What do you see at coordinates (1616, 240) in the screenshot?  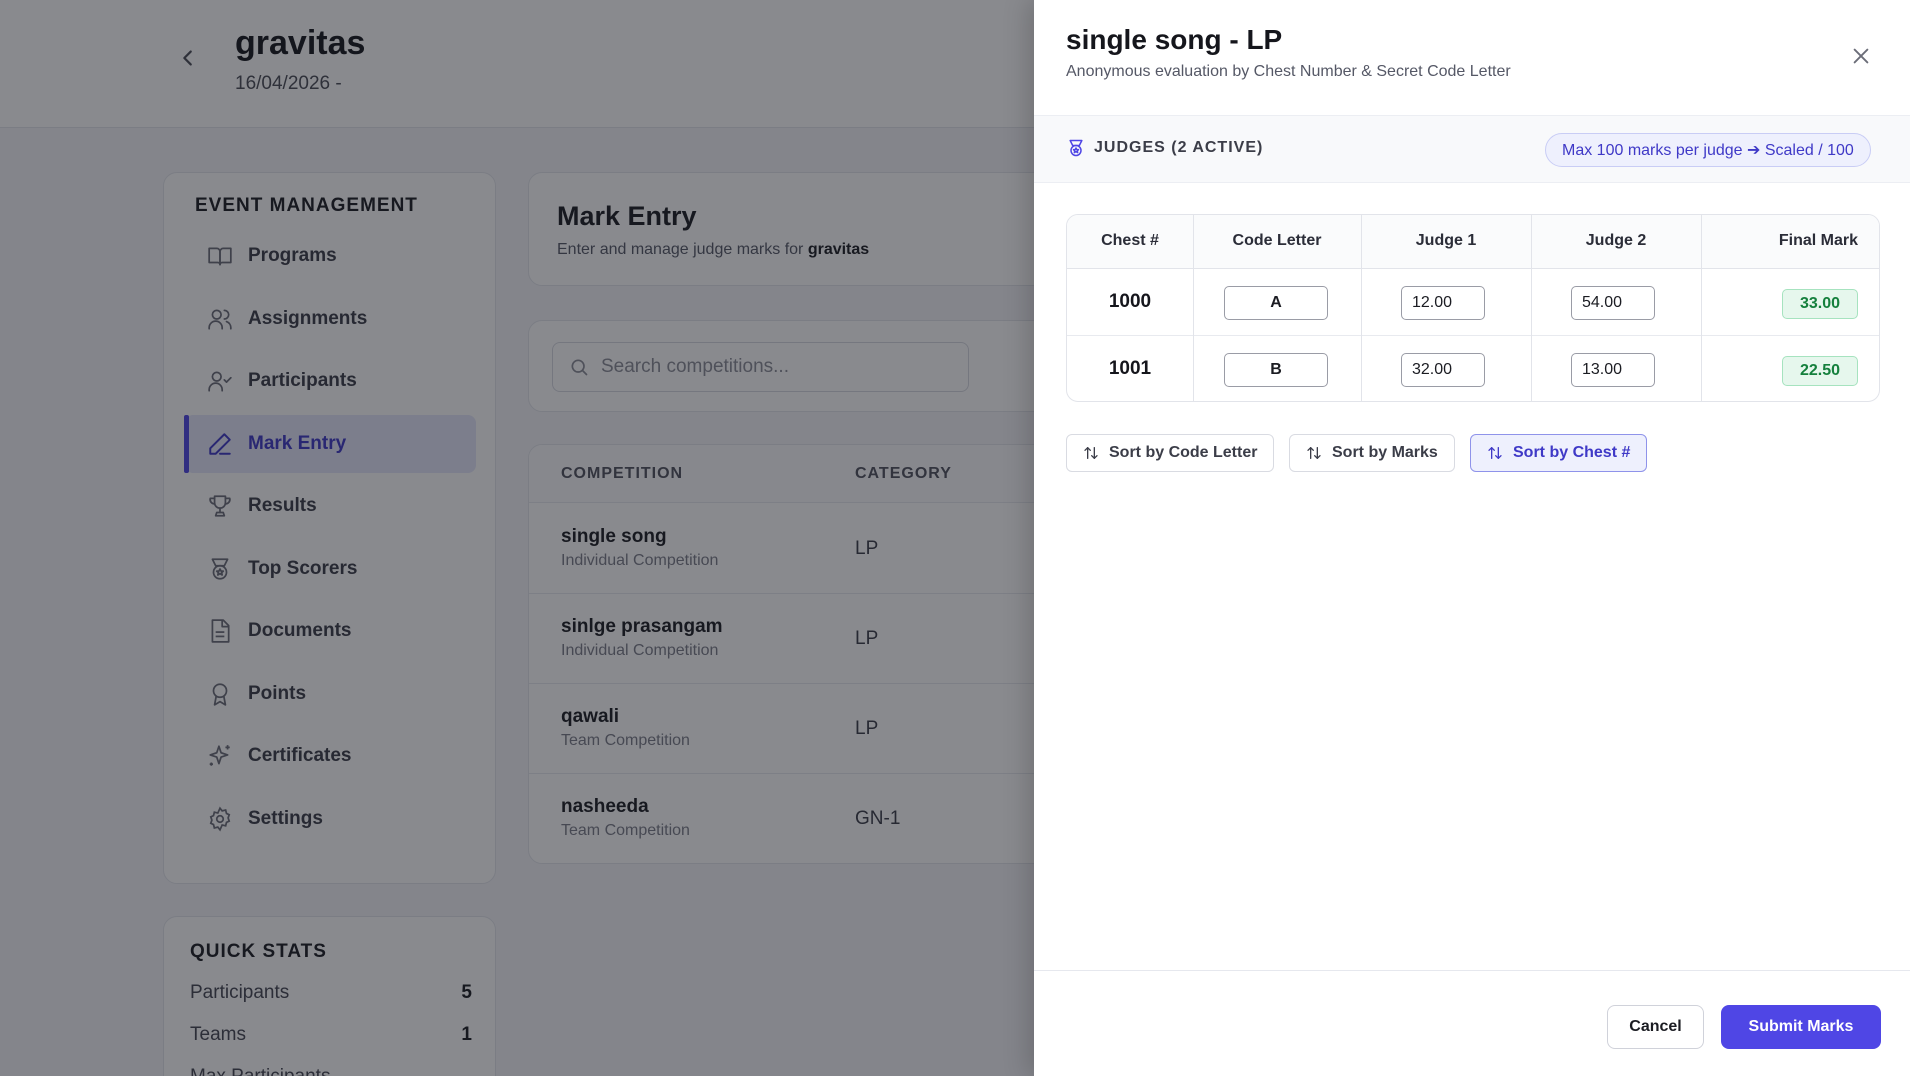 I see `column-header-judge-2: Judge 2` at bounding box center [1616, 240].